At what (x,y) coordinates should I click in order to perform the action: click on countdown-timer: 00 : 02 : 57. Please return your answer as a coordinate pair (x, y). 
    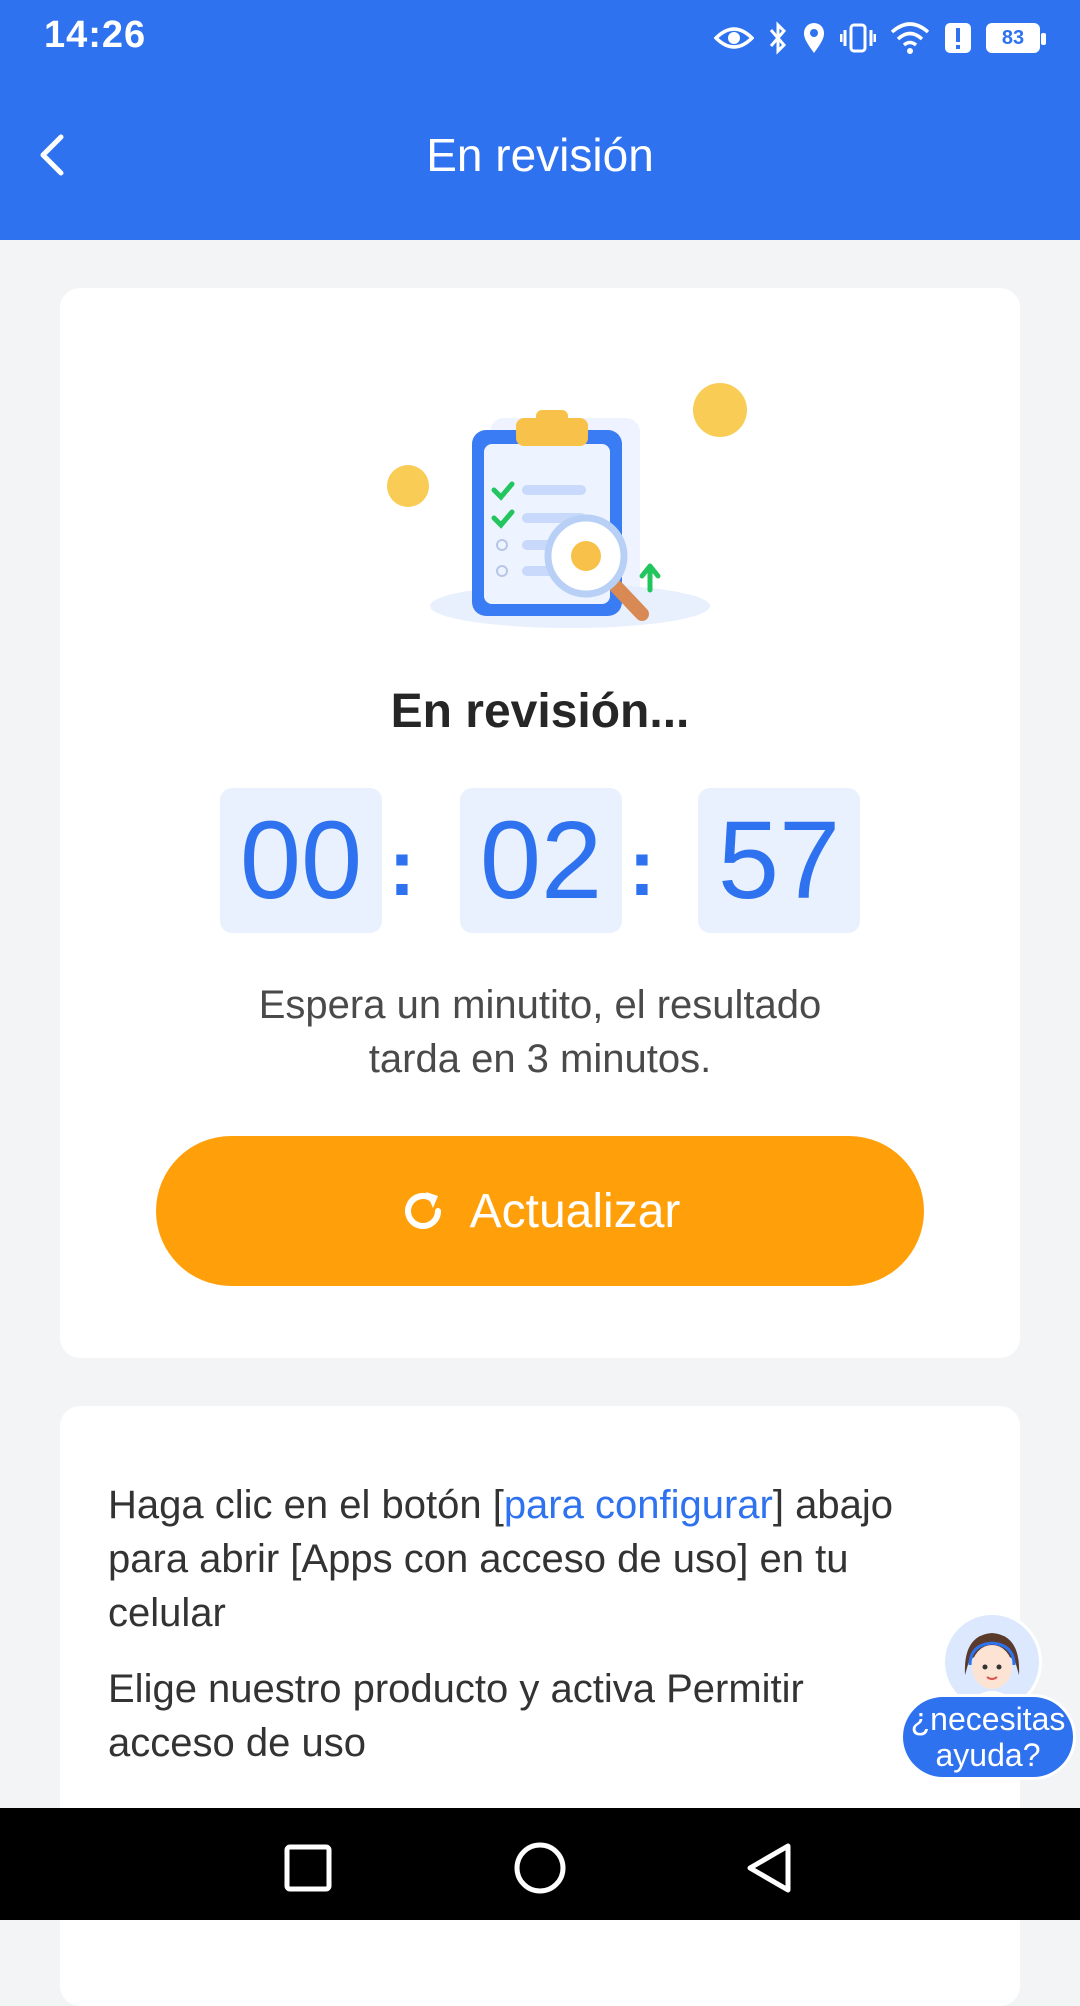
    Looking at the image, I should click on (540, 860).